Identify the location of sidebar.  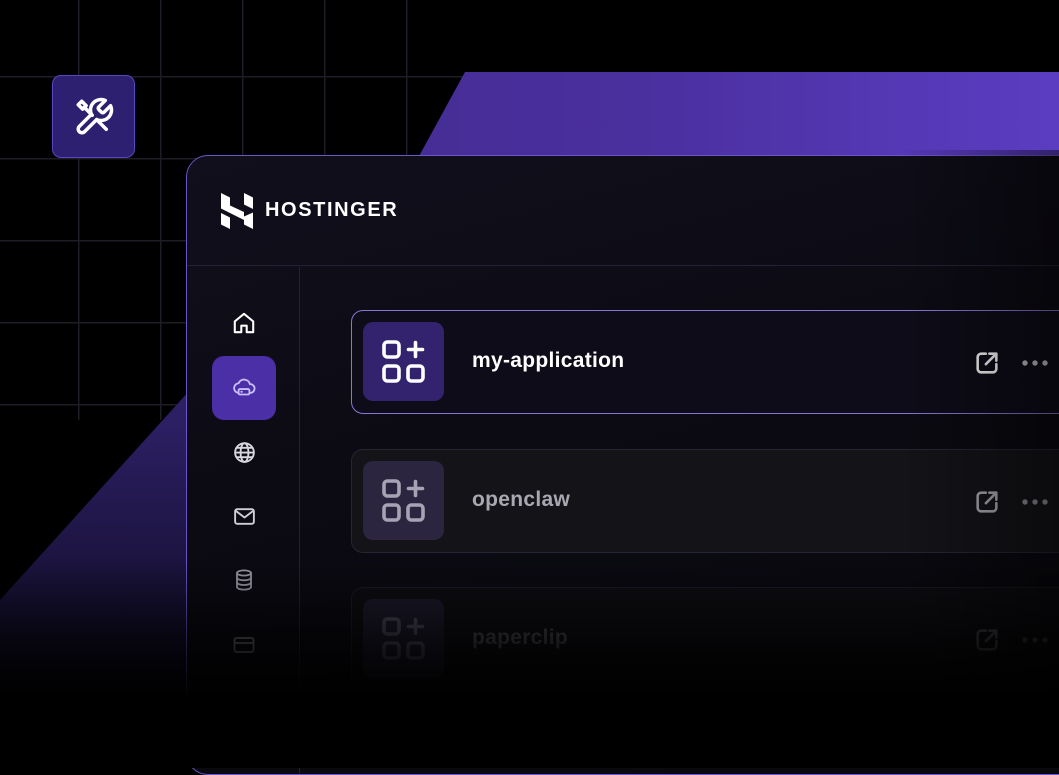
(243, 520).